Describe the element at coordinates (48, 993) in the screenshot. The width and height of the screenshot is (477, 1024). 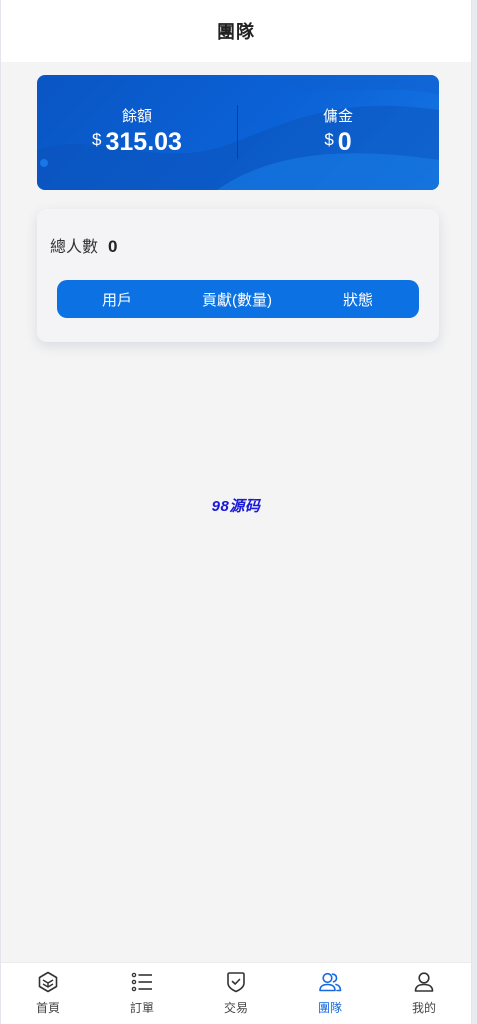
I see `tab-home: 首頁` at that location.